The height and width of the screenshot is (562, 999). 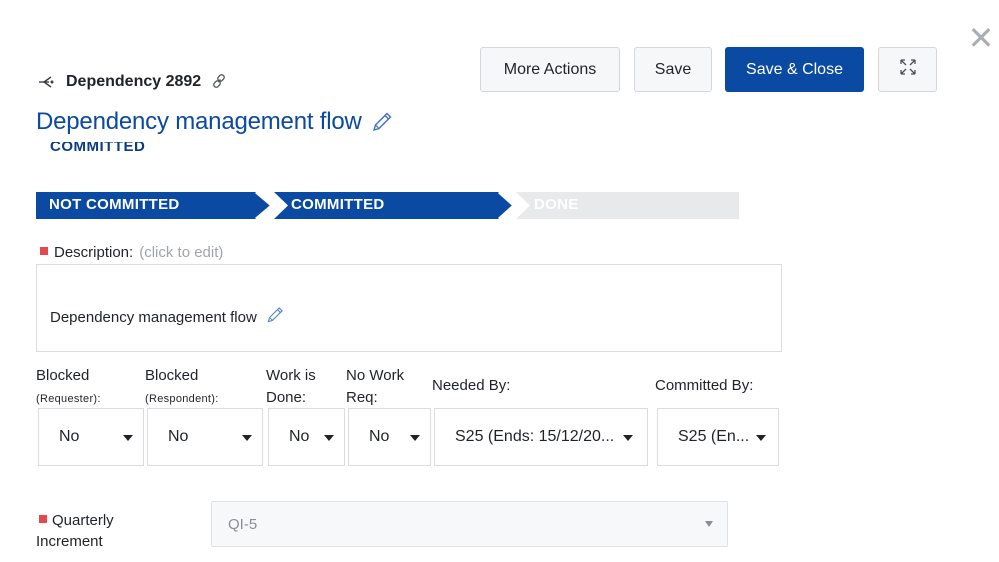 I want to click on dependency-icon, so click(x=46, y=82).